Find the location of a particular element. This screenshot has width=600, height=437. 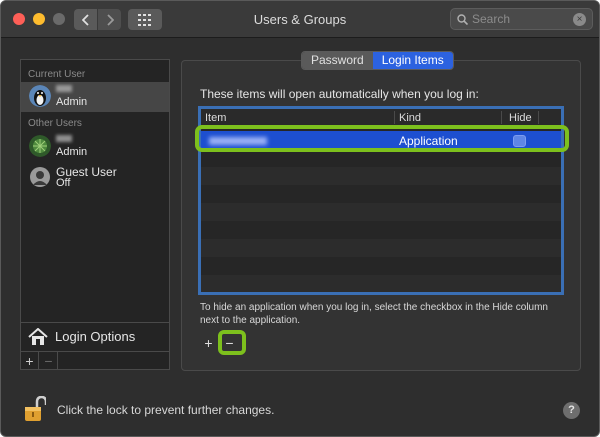

help-button: ? is located at coordinates (571, 410).